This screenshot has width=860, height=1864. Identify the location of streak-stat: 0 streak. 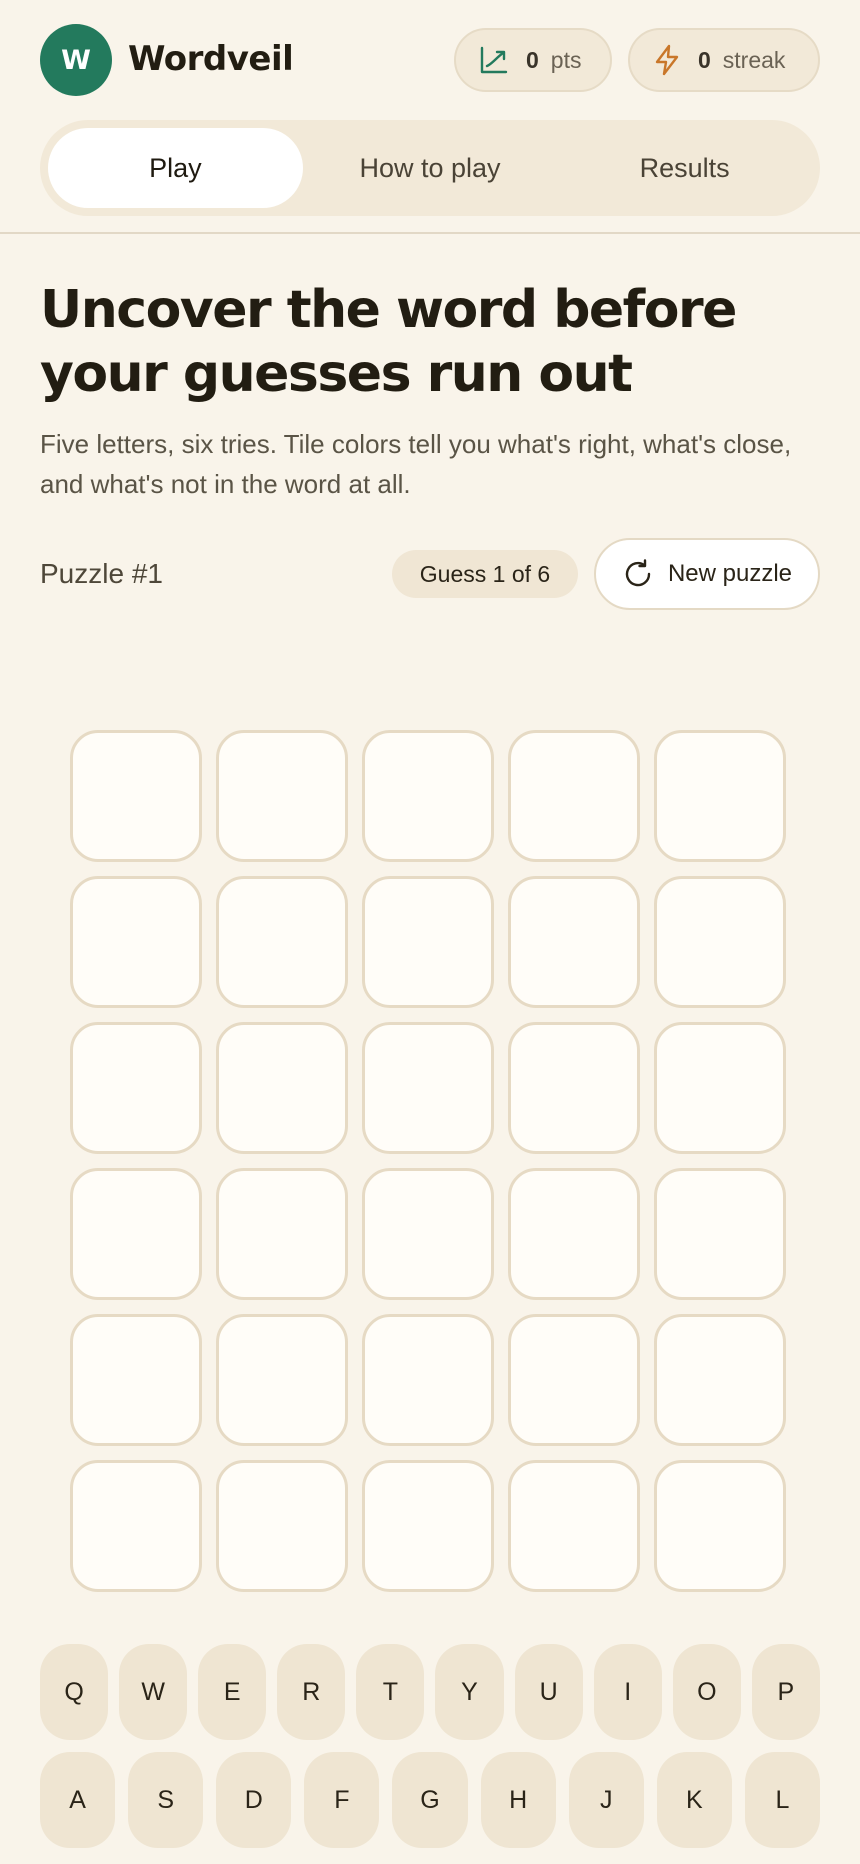
(724, 60).